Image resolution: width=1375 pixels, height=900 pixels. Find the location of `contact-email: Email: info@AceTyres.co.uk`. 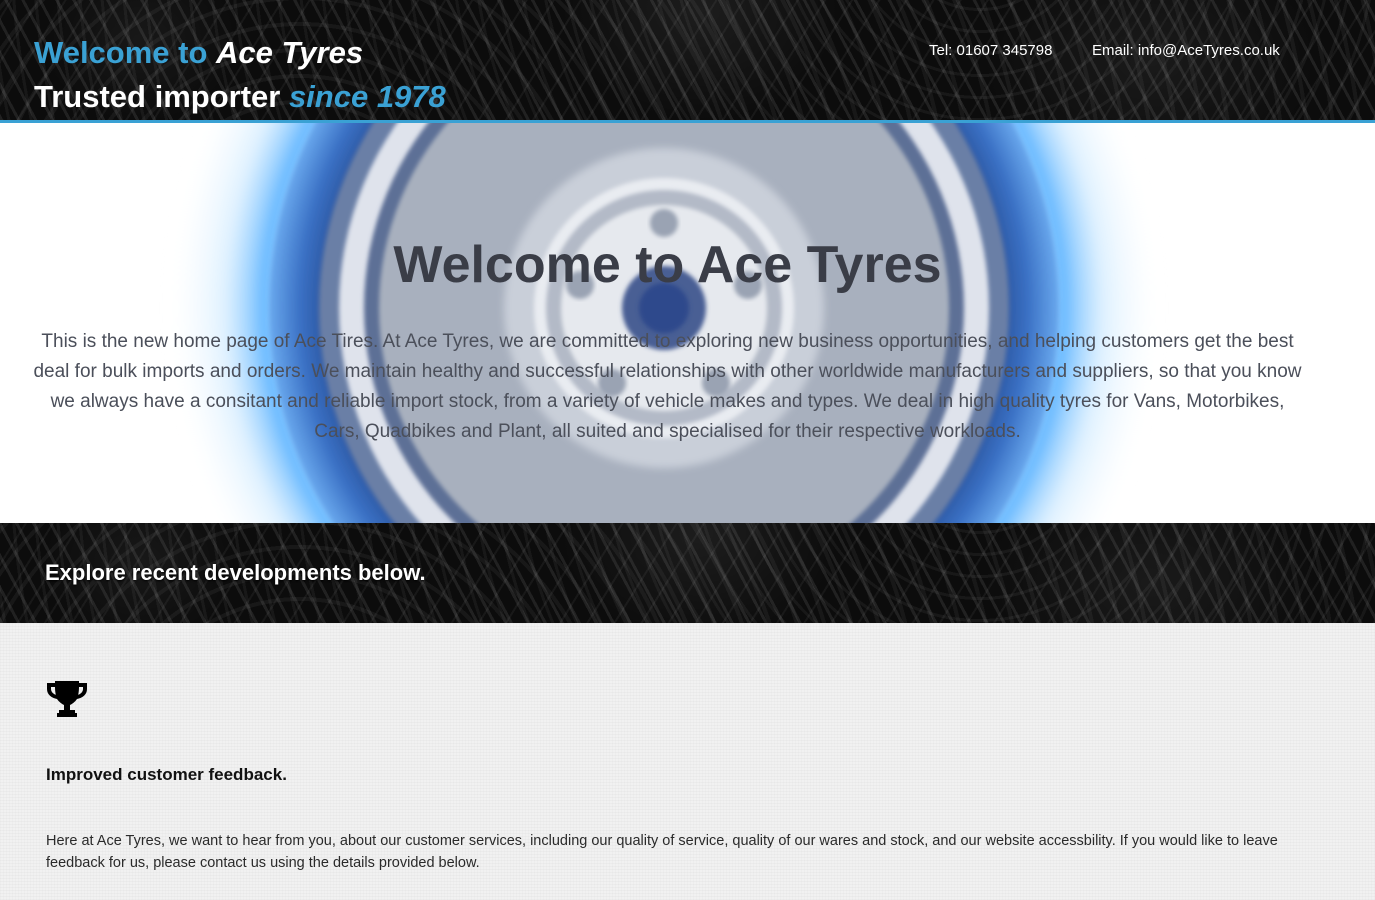

contact-email: Email: info@AceTyres.co.uk is located at coordinates (1186, 50).